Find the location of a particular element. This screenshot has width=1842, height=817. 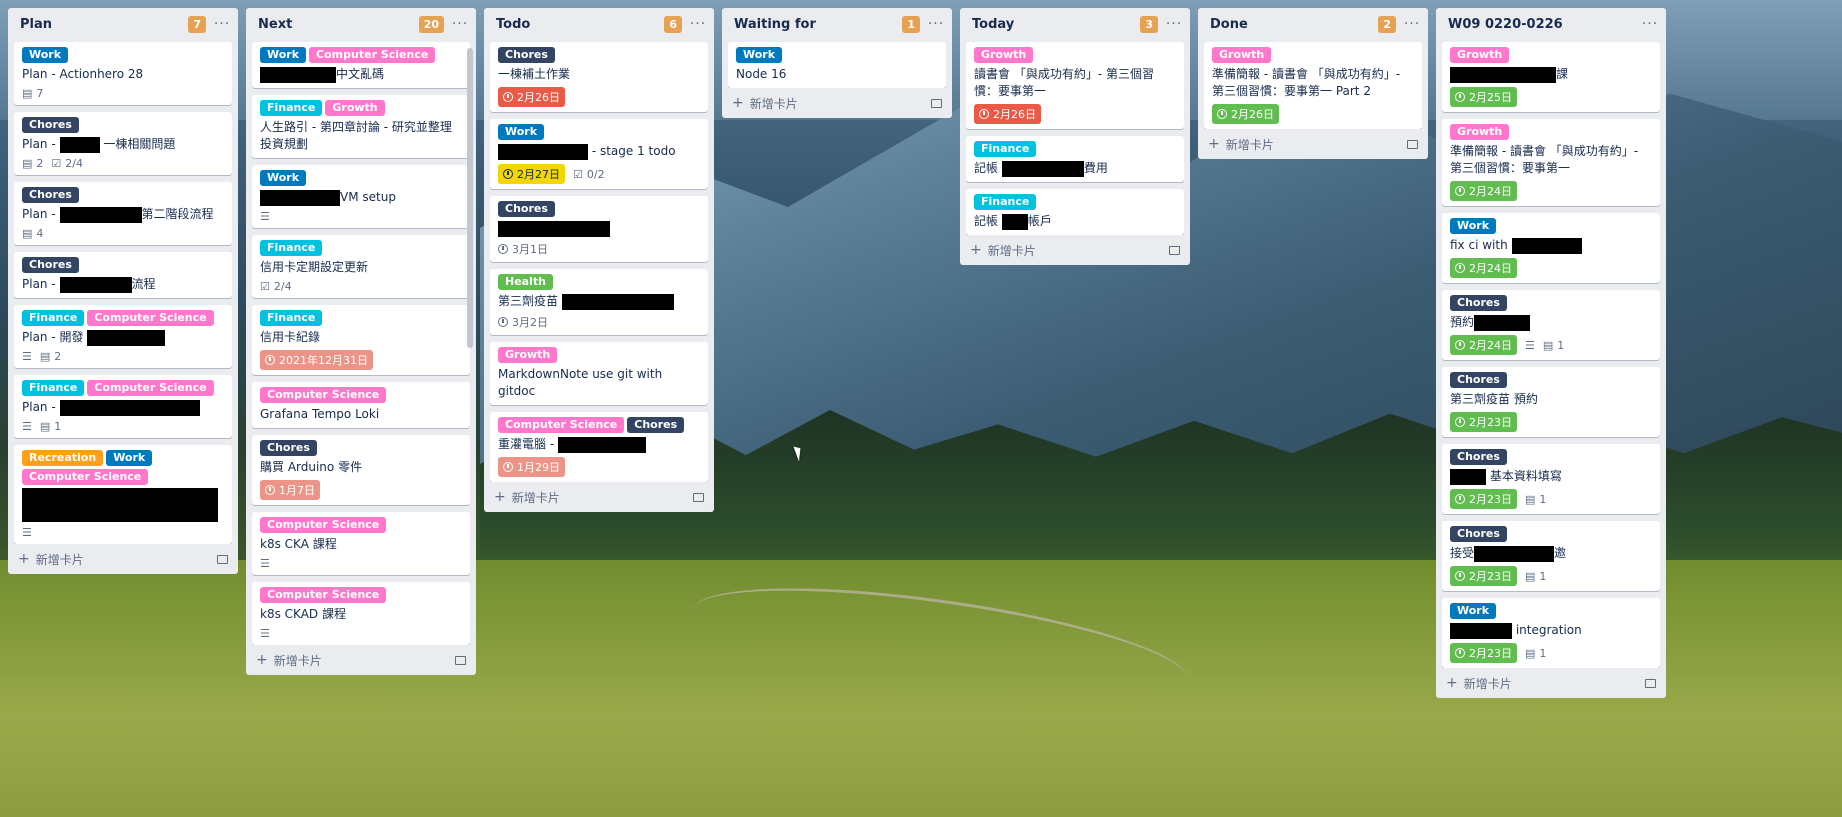

card: Finance 信用卡紀錄 2021年12月31日 is located at coordinates (361, 340).